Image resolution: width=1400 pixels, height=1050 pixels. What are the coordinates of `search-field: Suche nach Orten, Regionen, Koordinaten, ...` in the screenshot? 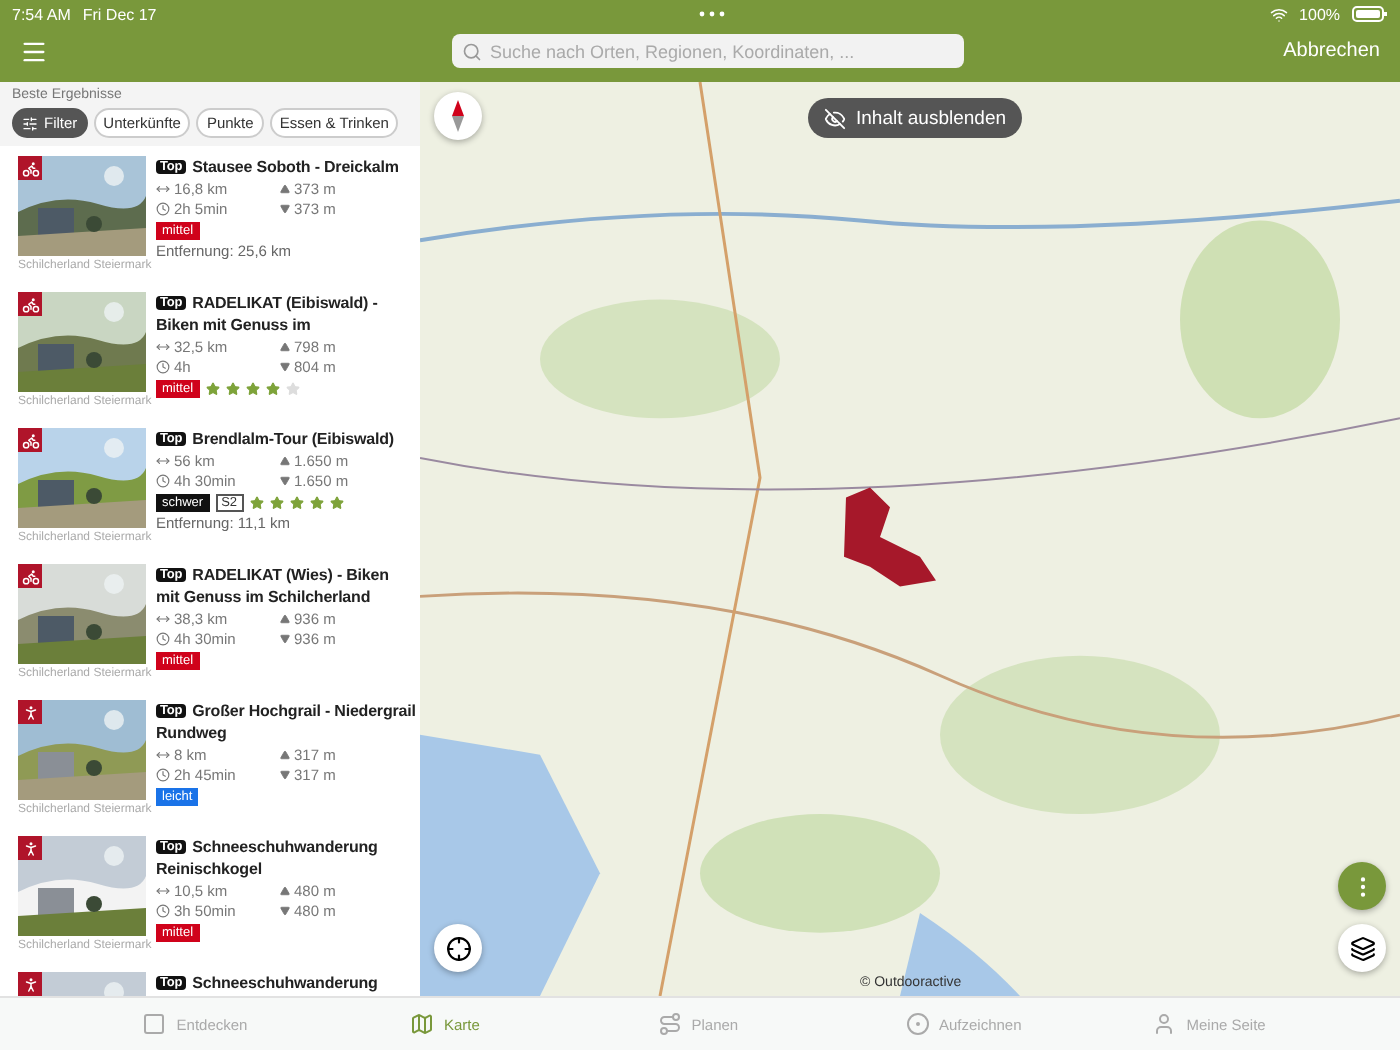 It's located at (708, 51).